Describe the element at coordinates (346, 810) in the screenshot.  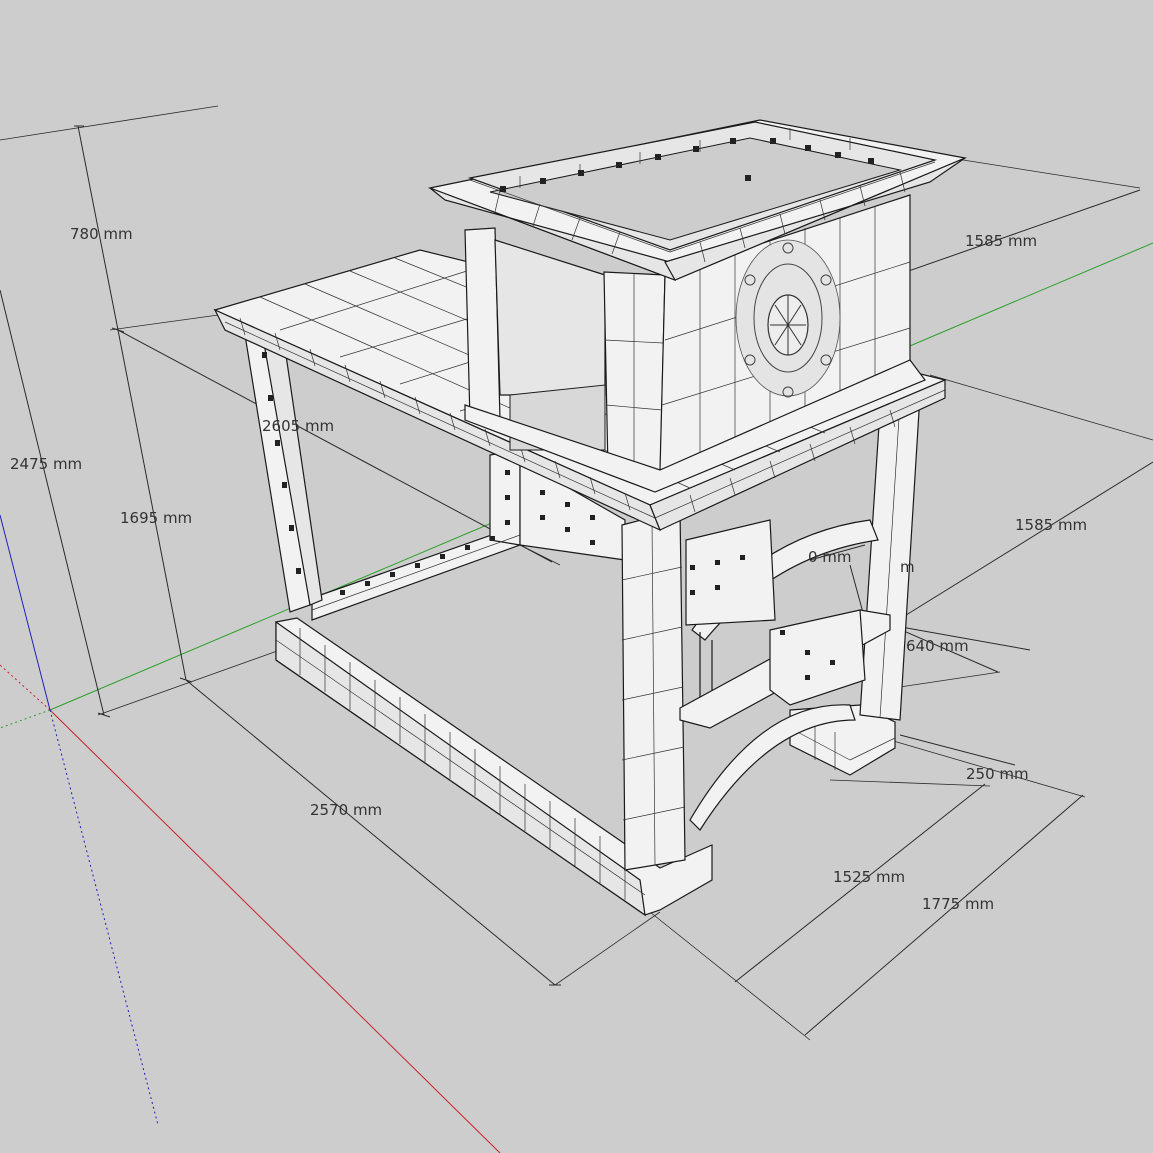
I see `dim-2570: 2570 mm` at that location.